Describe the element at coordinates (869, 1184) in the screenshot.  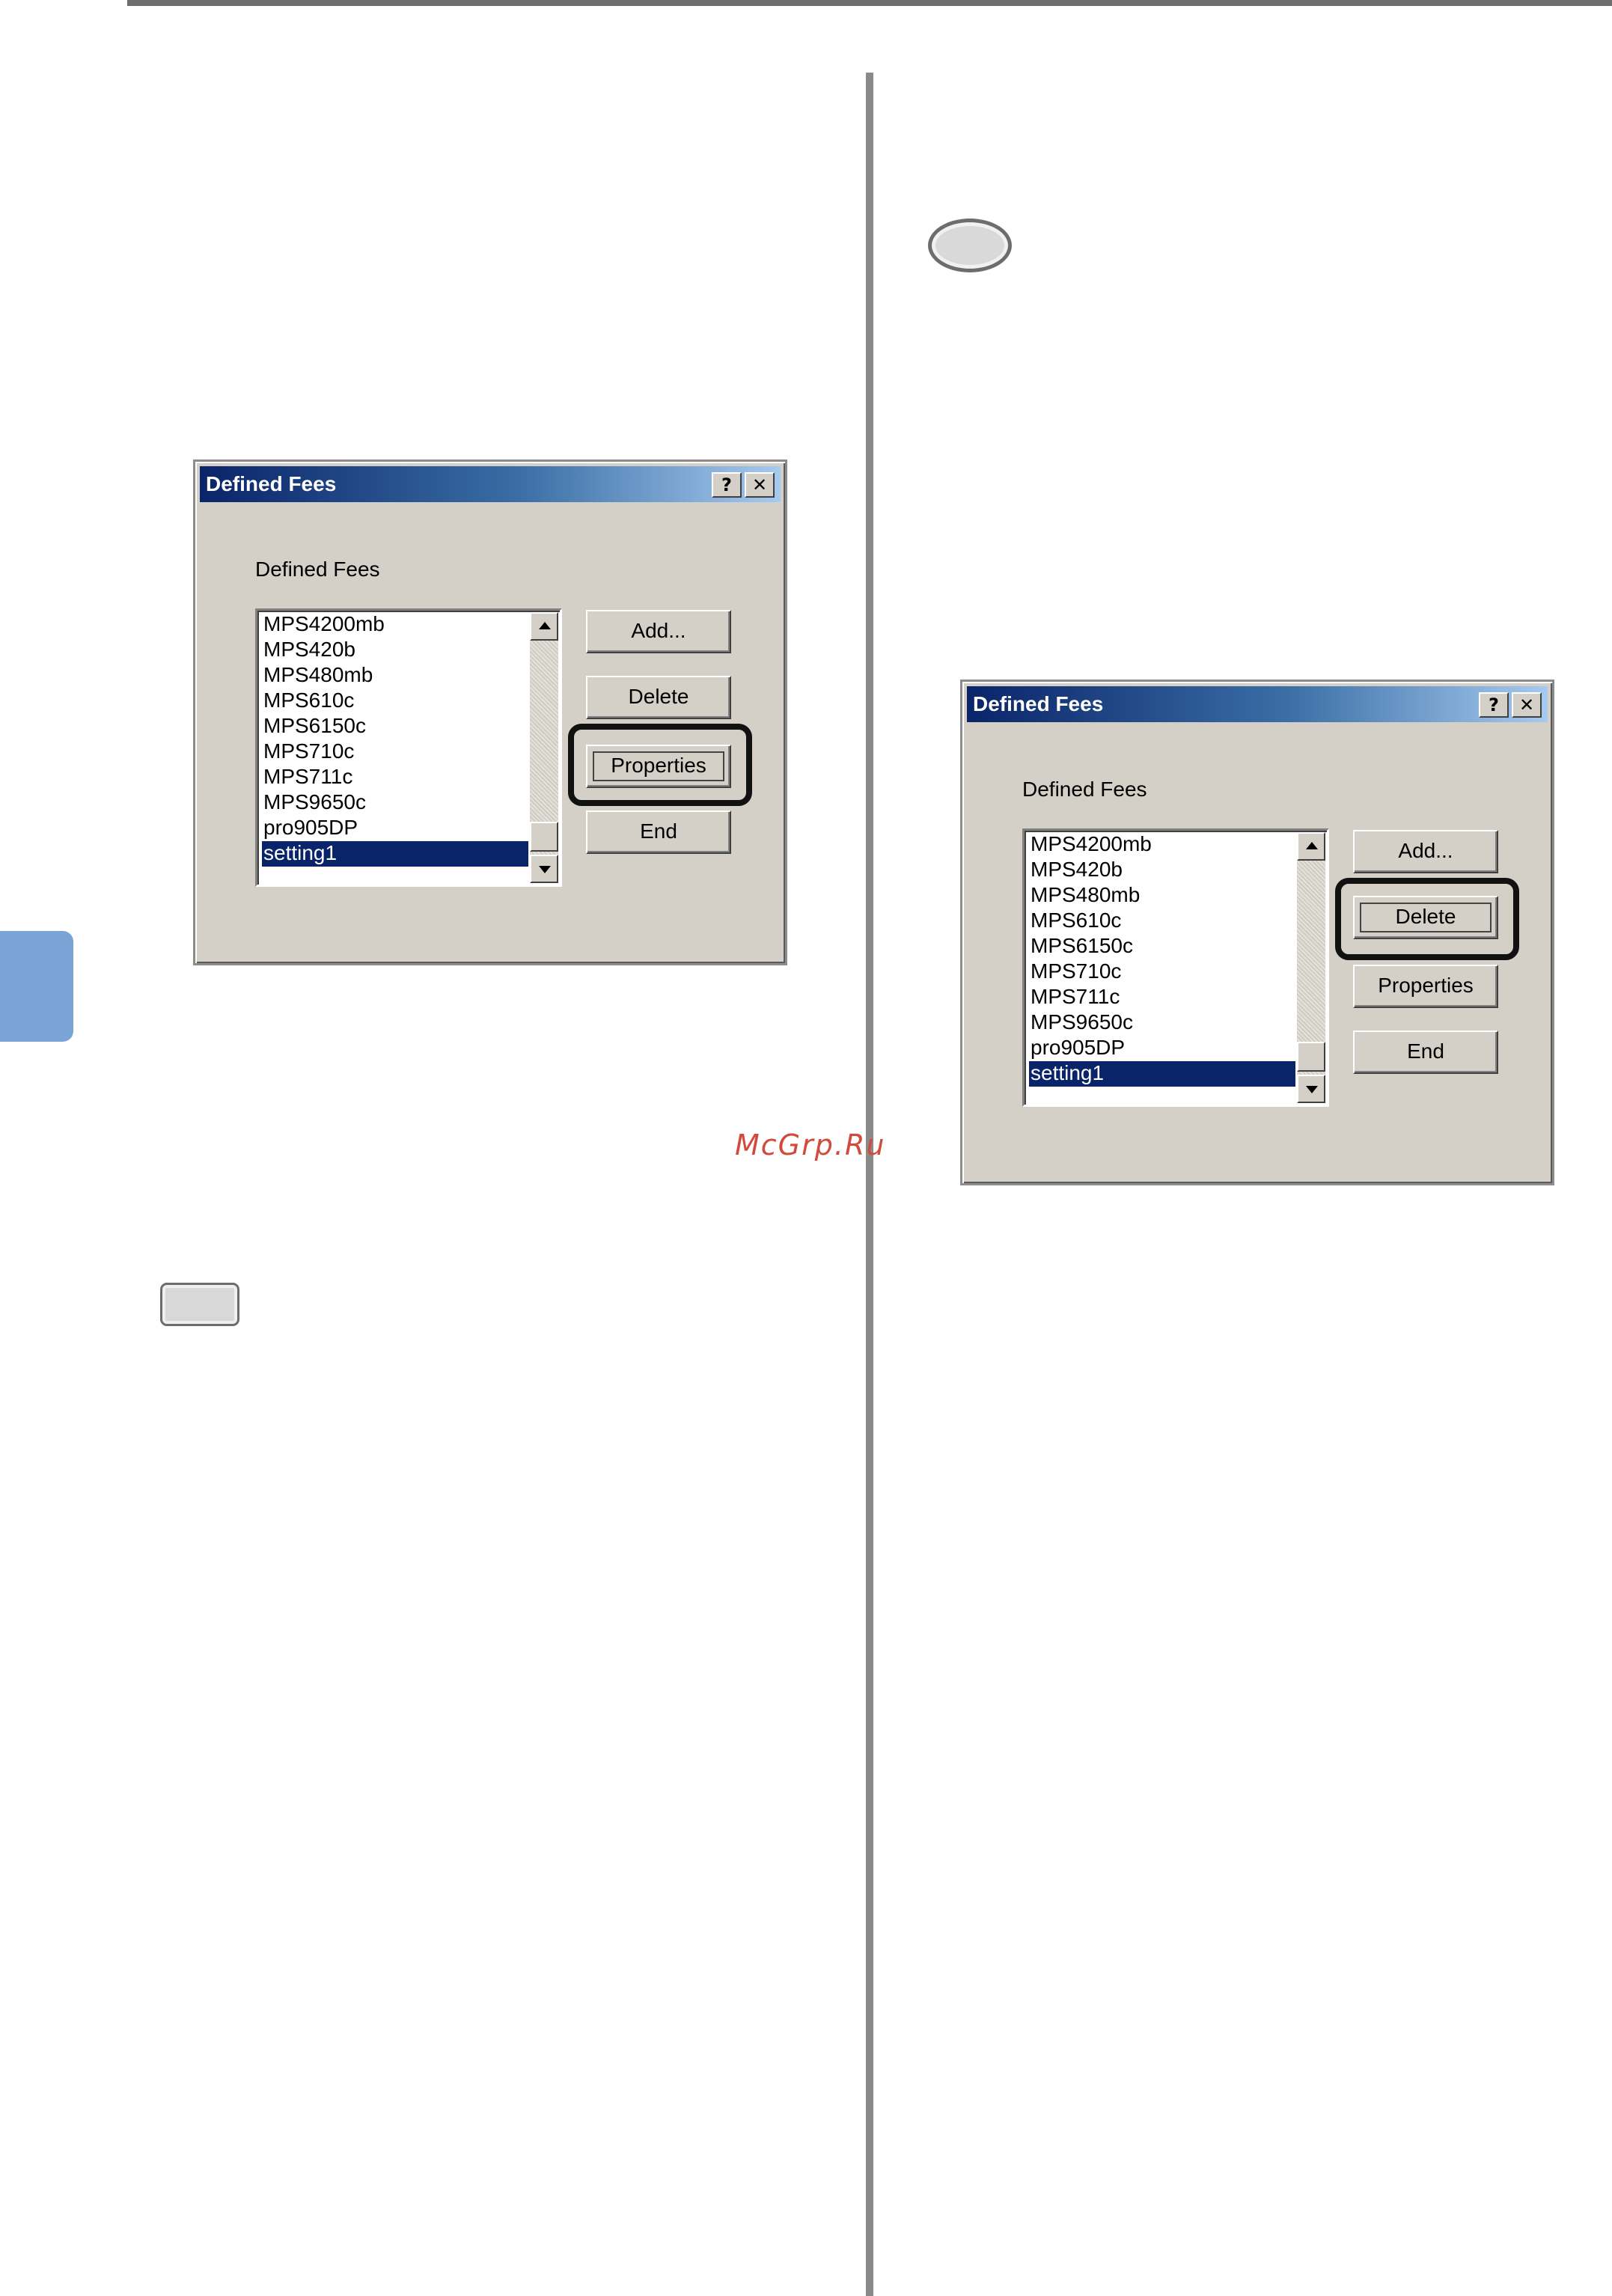
I see `column-divider` at that location.